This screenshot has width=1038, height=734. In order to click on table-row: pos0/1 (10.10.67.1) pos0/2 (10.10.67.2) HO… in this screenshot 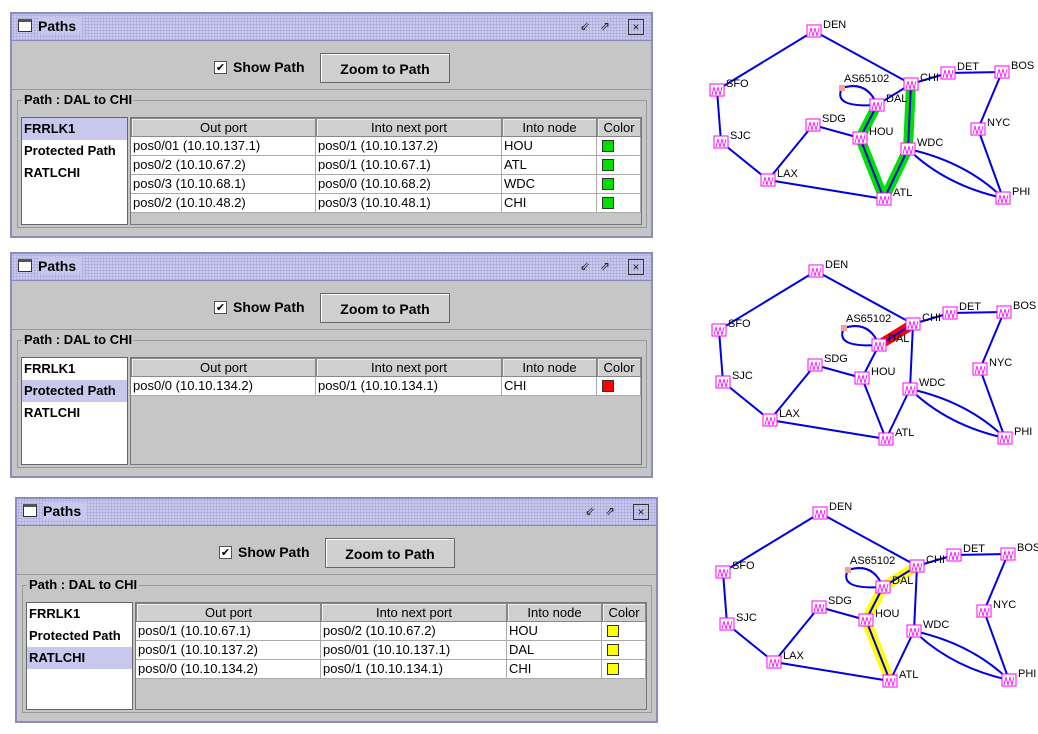, I will do `click(391, 631)`.